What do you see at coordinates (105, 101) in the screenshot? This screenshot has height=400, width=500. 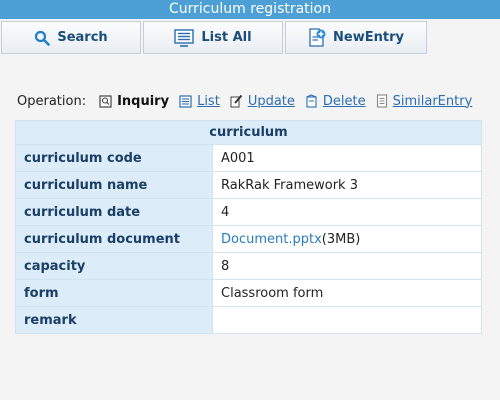 I see `inquiry-icon` at bounding box center [105, 101].